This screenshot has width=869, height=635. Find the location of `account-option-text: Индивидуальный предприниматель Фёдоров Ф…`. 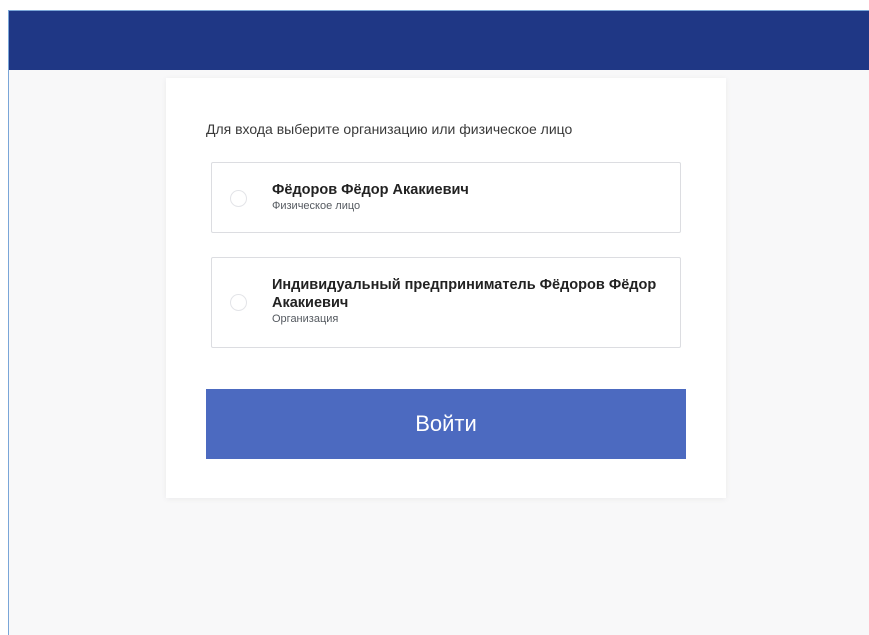

account-option-text: Индивидуальный предприниматель Фёдоров Ф… is located at coordinates (466, 301).